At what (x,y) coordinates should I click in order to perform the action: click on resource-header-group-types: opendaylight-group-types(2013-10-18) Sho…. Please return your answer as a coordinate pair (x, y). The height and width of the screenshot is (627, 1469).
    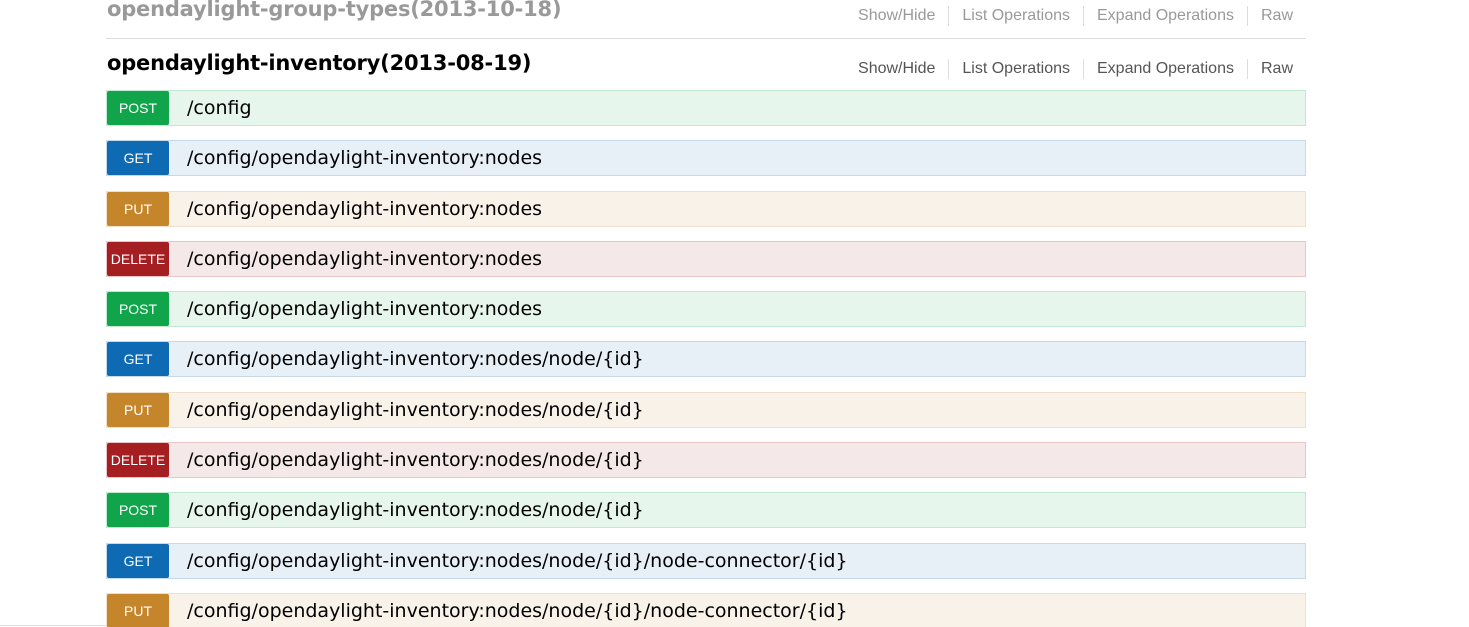
    Looking at the image, I should click on (706, 19).